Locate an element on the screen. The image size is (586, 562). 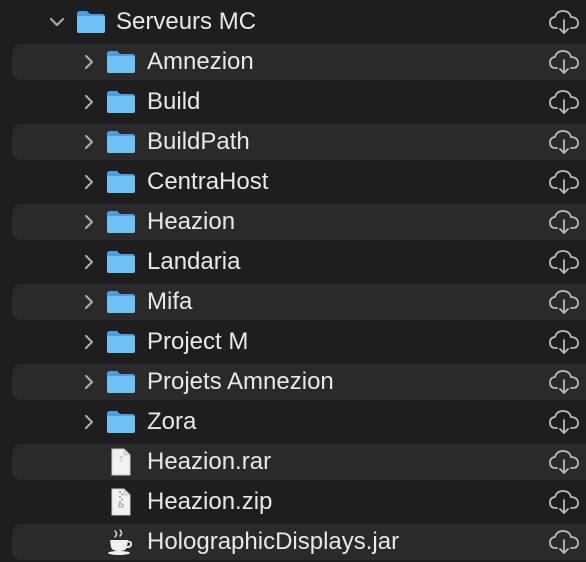
file-label: Heazion.rar is located at coordinates (209, 461).